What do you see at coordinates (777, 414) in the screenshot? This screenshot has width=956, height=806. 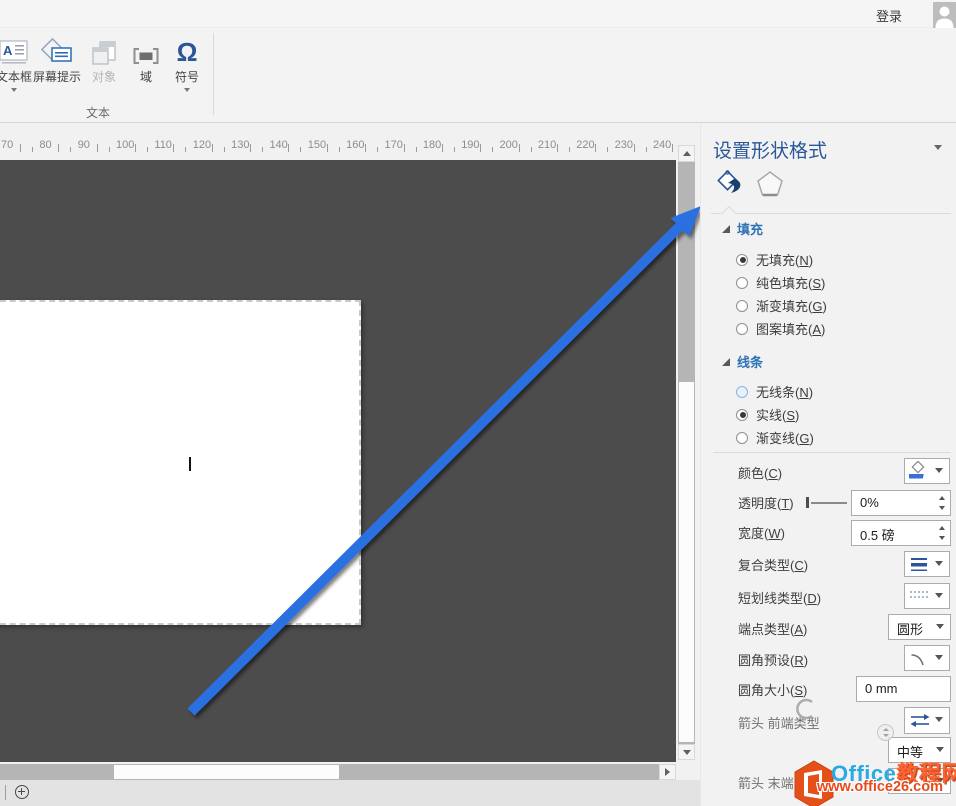 I see `radio-label: 实线(S)` at bounding box center [777, 414].